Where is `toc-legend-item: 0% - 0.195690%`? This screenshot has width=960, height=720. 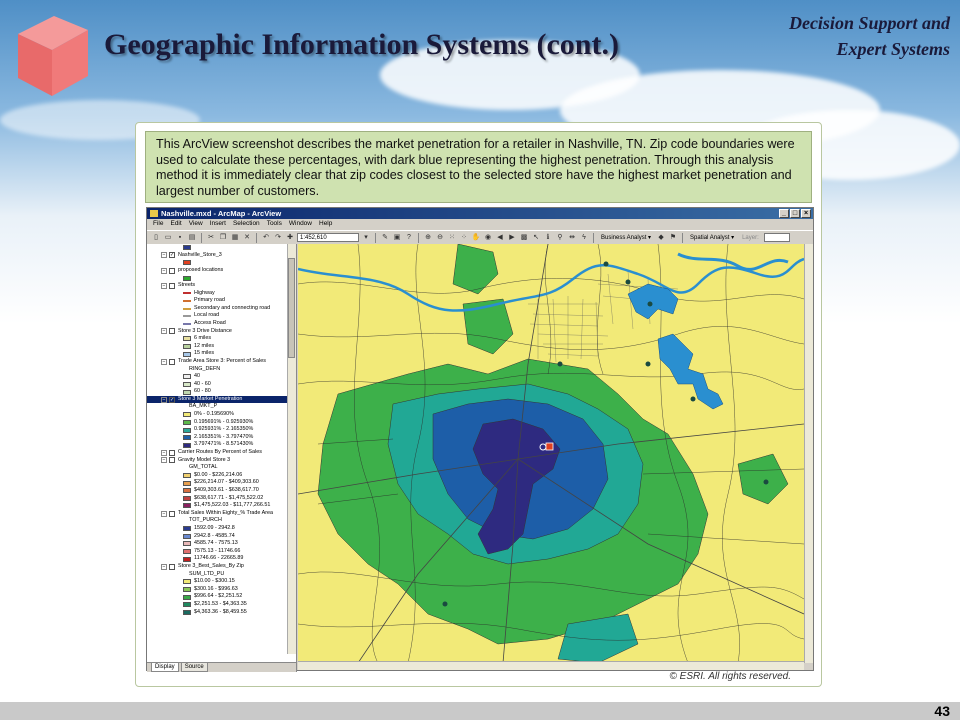 toc-legend-item: 0% - 0.195690% is located at coordinates (217, 415).